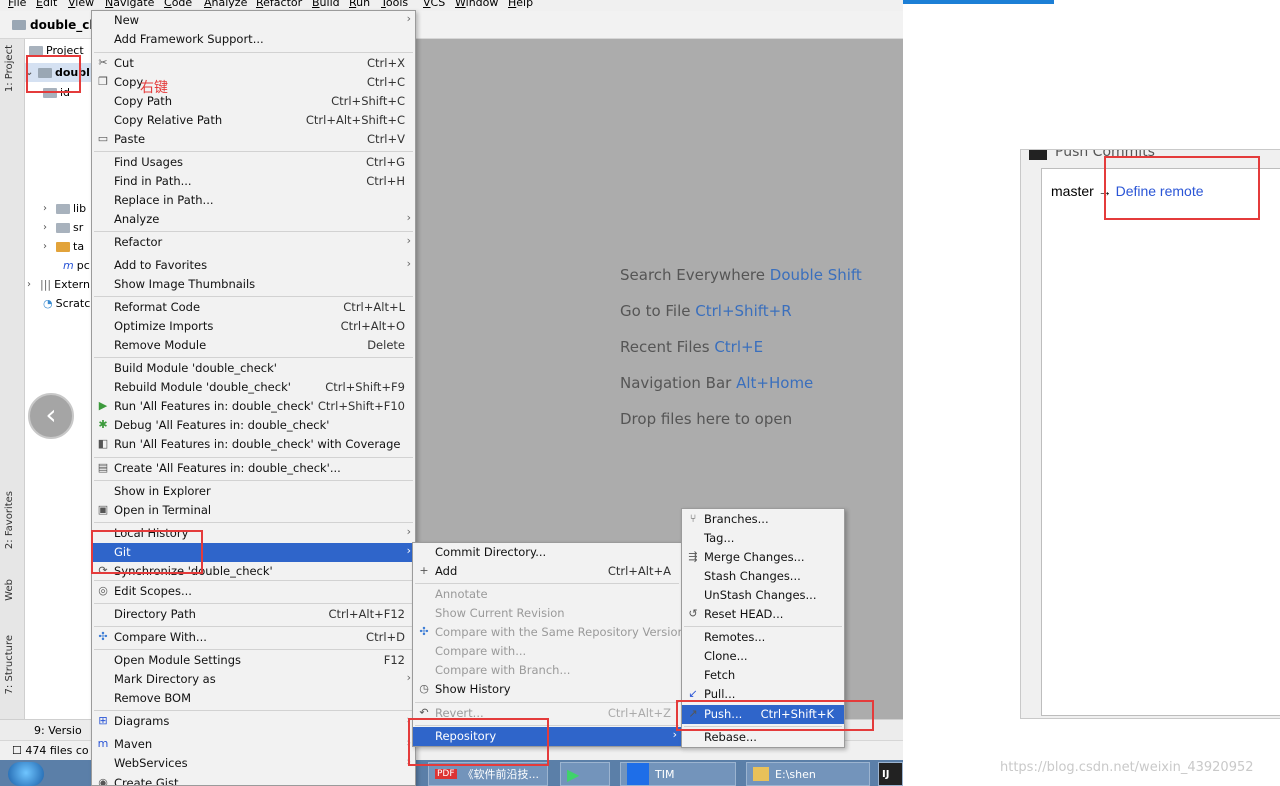 The image size is (1280, 786). Describe the element at coordinates (51, 416) in the screenshot. I see `back-arrow-icon: ‹` at that location.